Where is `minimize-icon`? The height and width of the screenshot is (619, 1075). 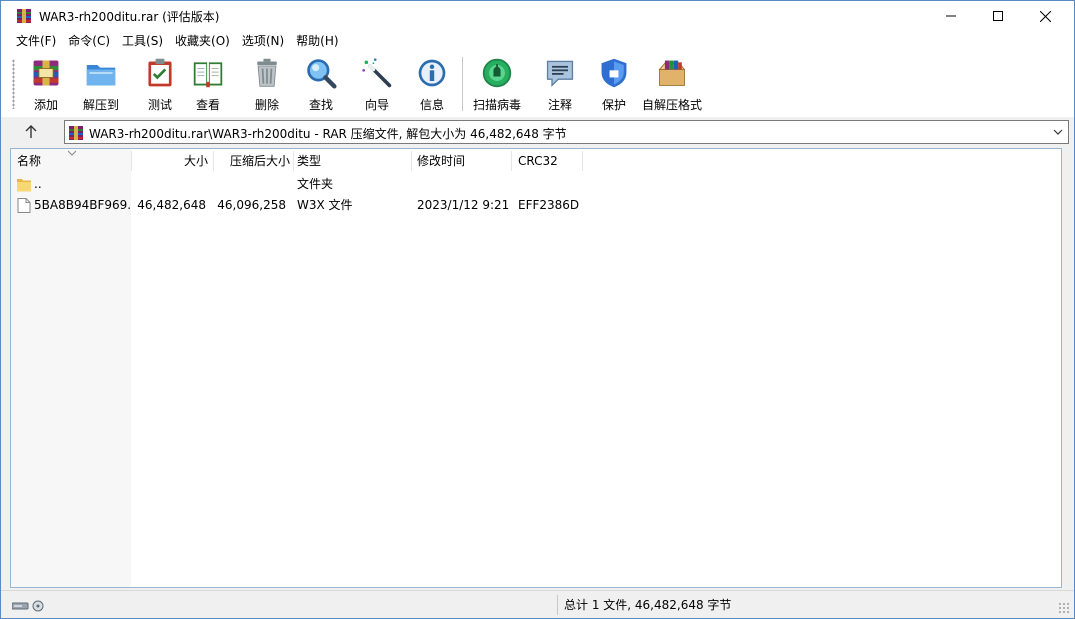 minimize-icon is located at coordinates (951, 16).